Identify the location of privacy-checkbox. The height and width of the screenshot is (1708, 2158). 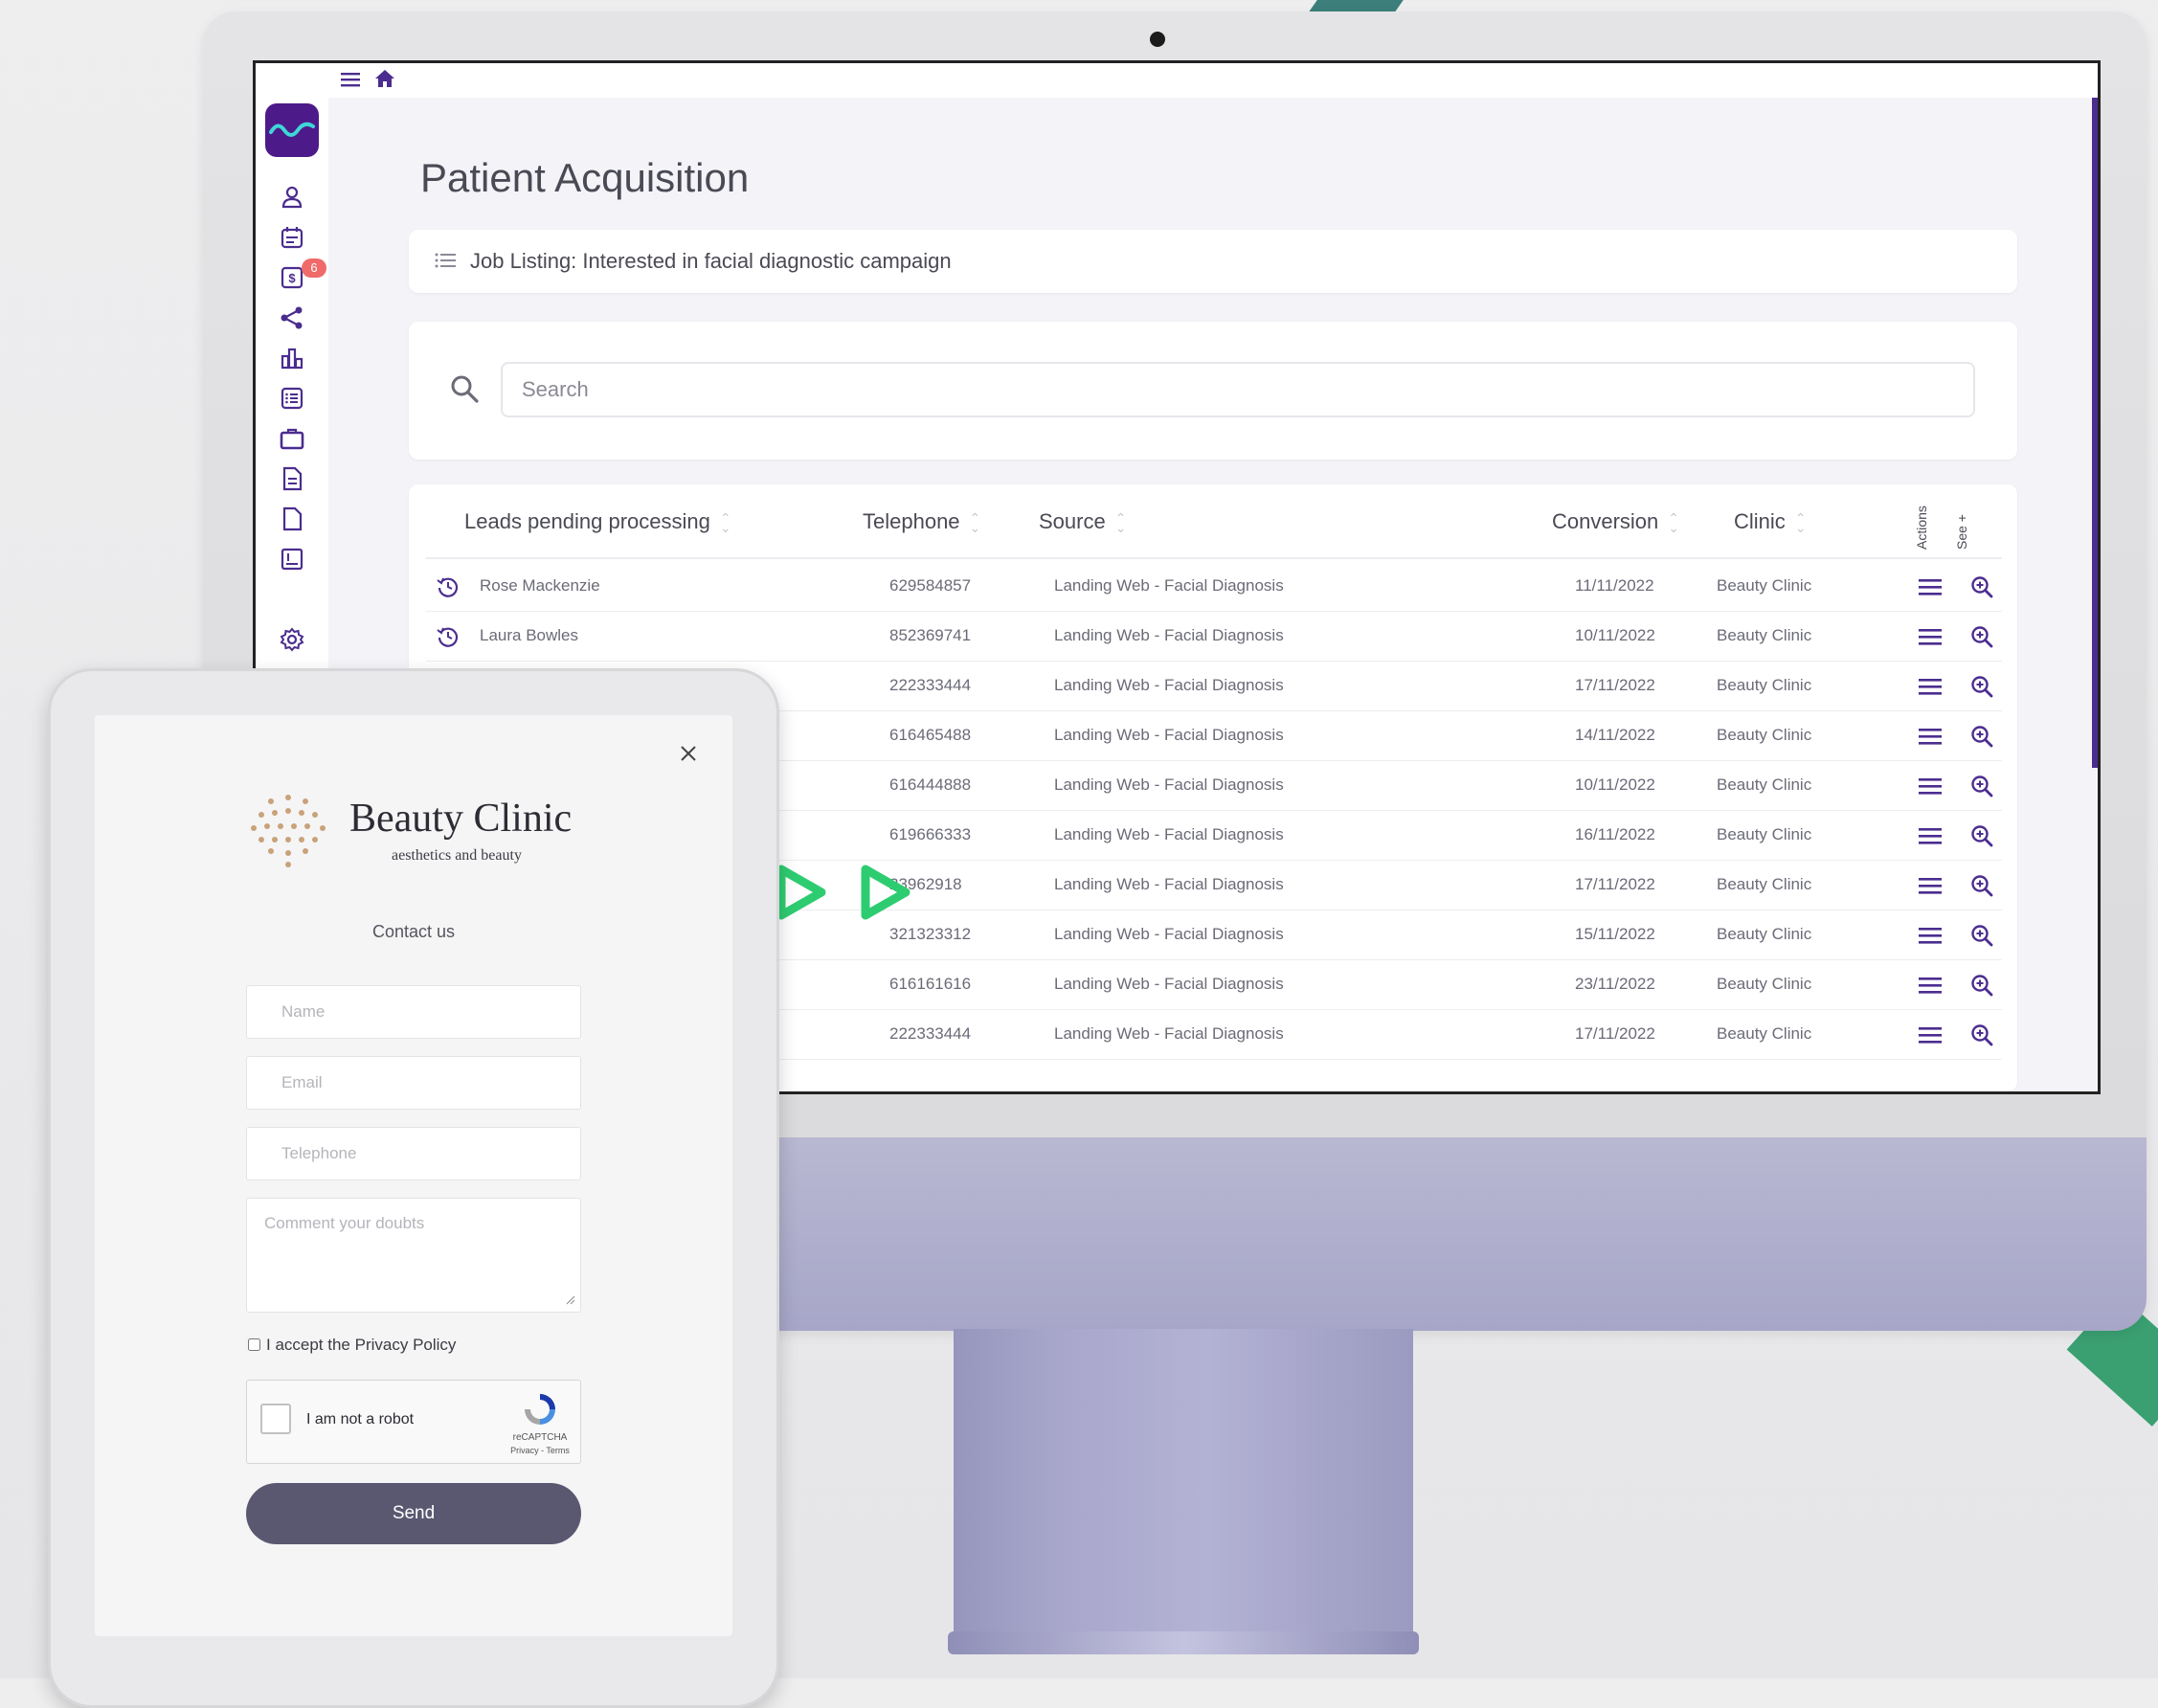
(254, 1344).